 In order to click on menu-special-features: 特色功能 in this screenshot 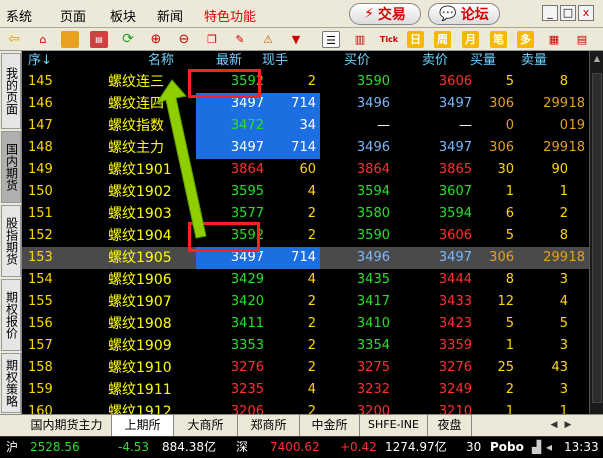, I will do `click(230, 15)`.